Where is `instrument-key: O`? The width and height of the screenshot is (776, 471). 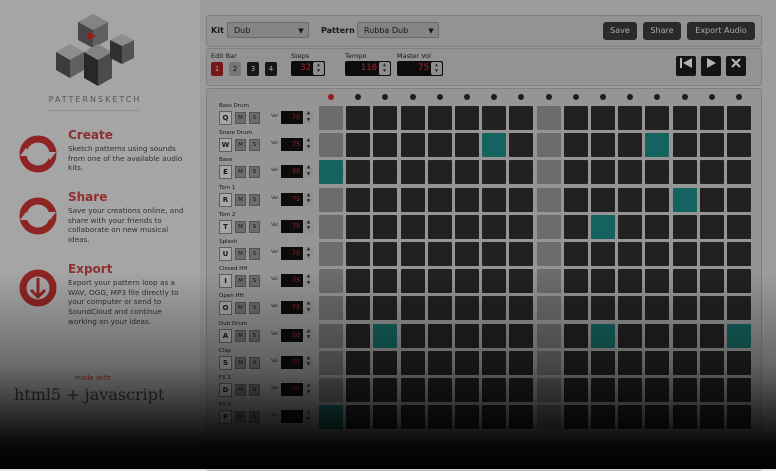 instrument-key: O is located at coordinates (225, 308).